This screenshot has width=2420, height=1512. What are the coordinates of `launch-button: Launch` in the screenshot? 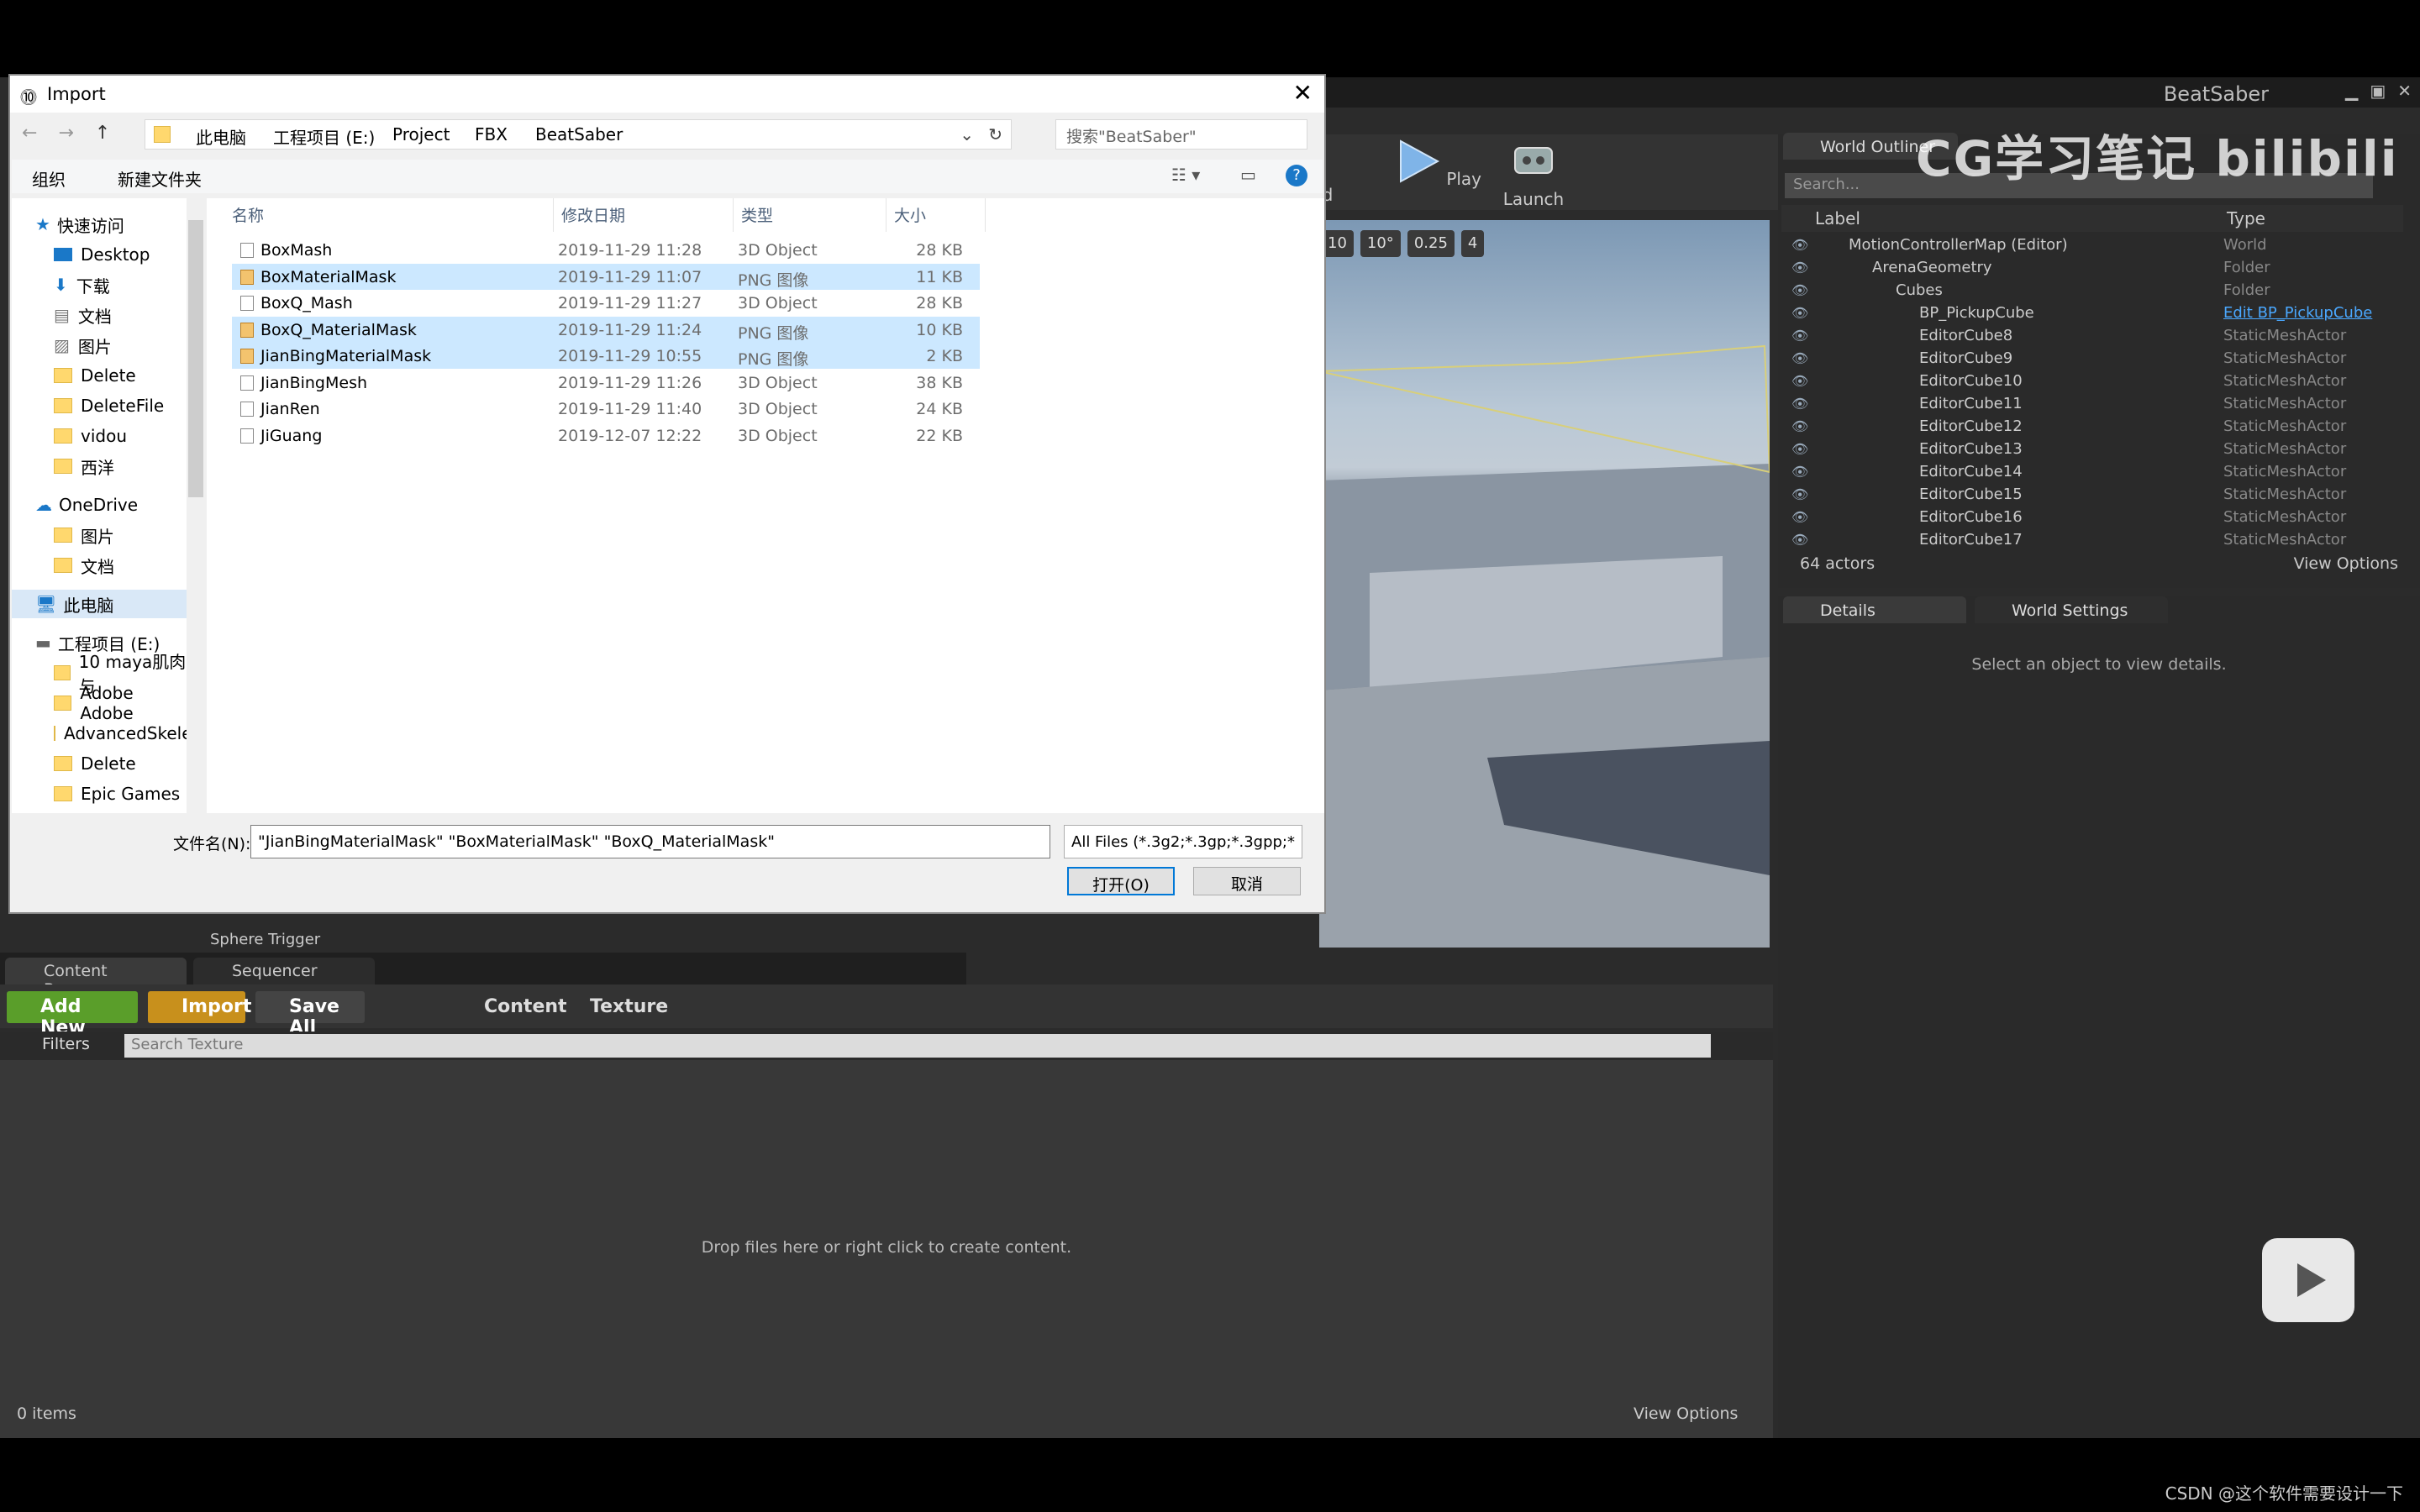 It's located at (1533, 174).